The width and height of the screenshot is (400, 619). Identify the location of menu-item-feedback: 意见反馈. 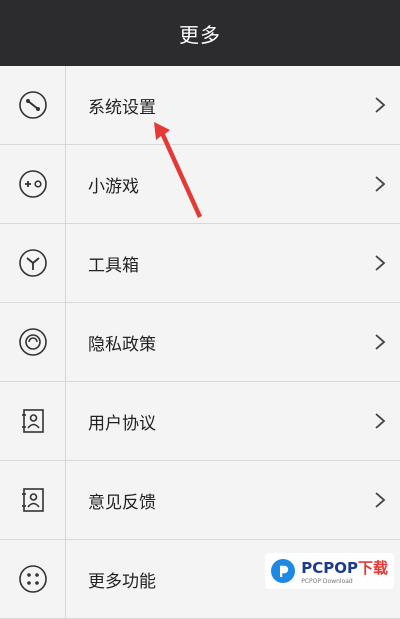
(200, 500).